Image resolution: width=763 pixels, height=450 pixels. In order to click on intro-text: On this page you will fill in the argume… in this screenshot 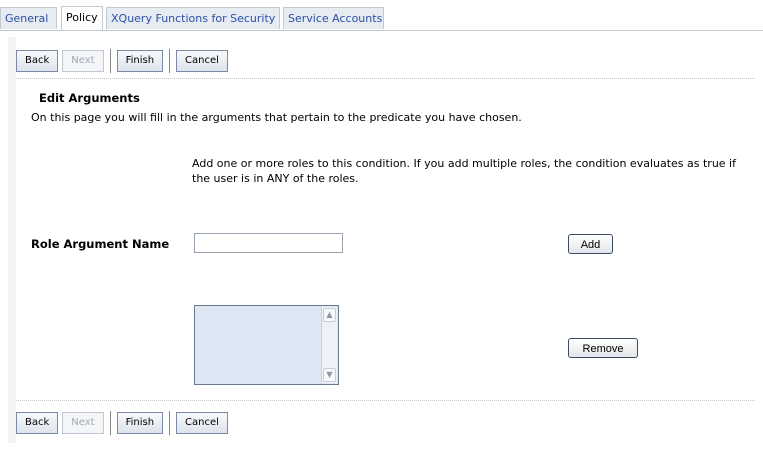, I will do `click(276, 117)`.